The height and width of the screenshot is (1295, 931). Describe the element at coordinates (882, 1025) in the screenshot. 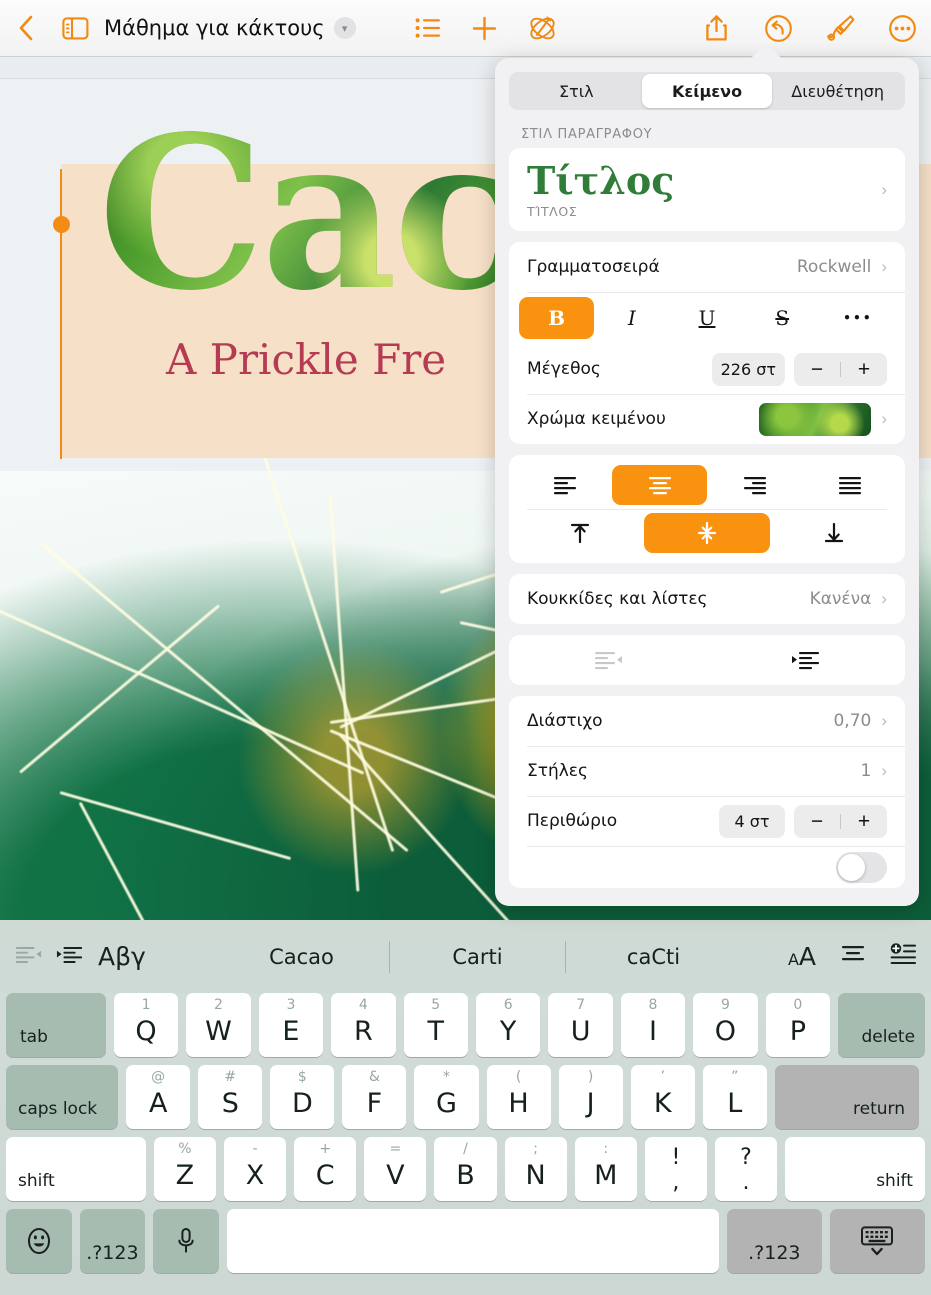

I see `key-delete: delete` at that location.